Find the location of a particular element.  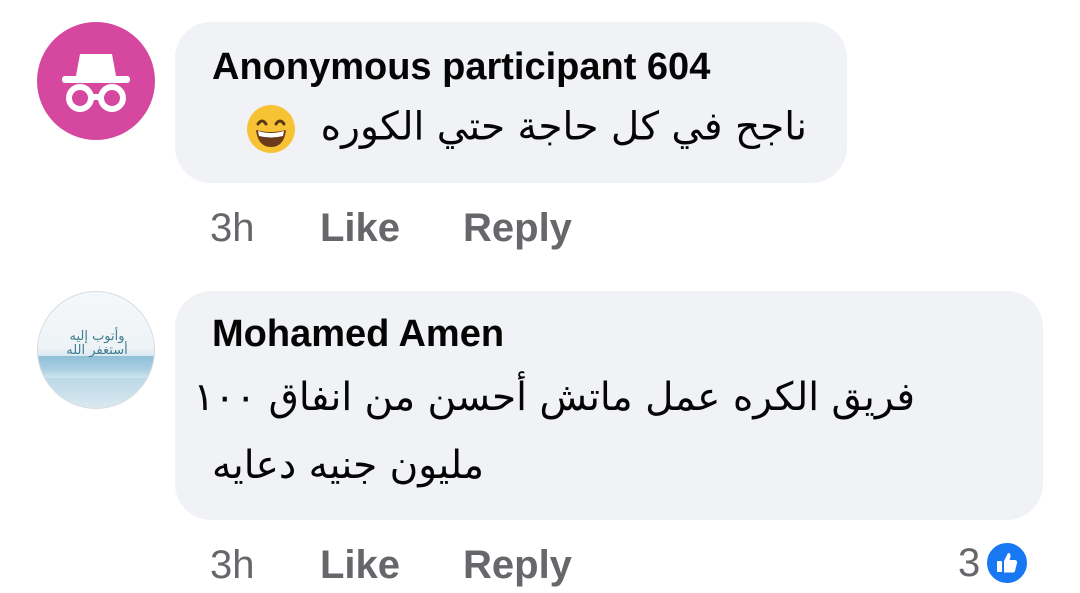

comment-text-line-1: فريق الكره عمل ماتش أحسن من انفاق ١٠٠ is located at coordinates (554, 397).